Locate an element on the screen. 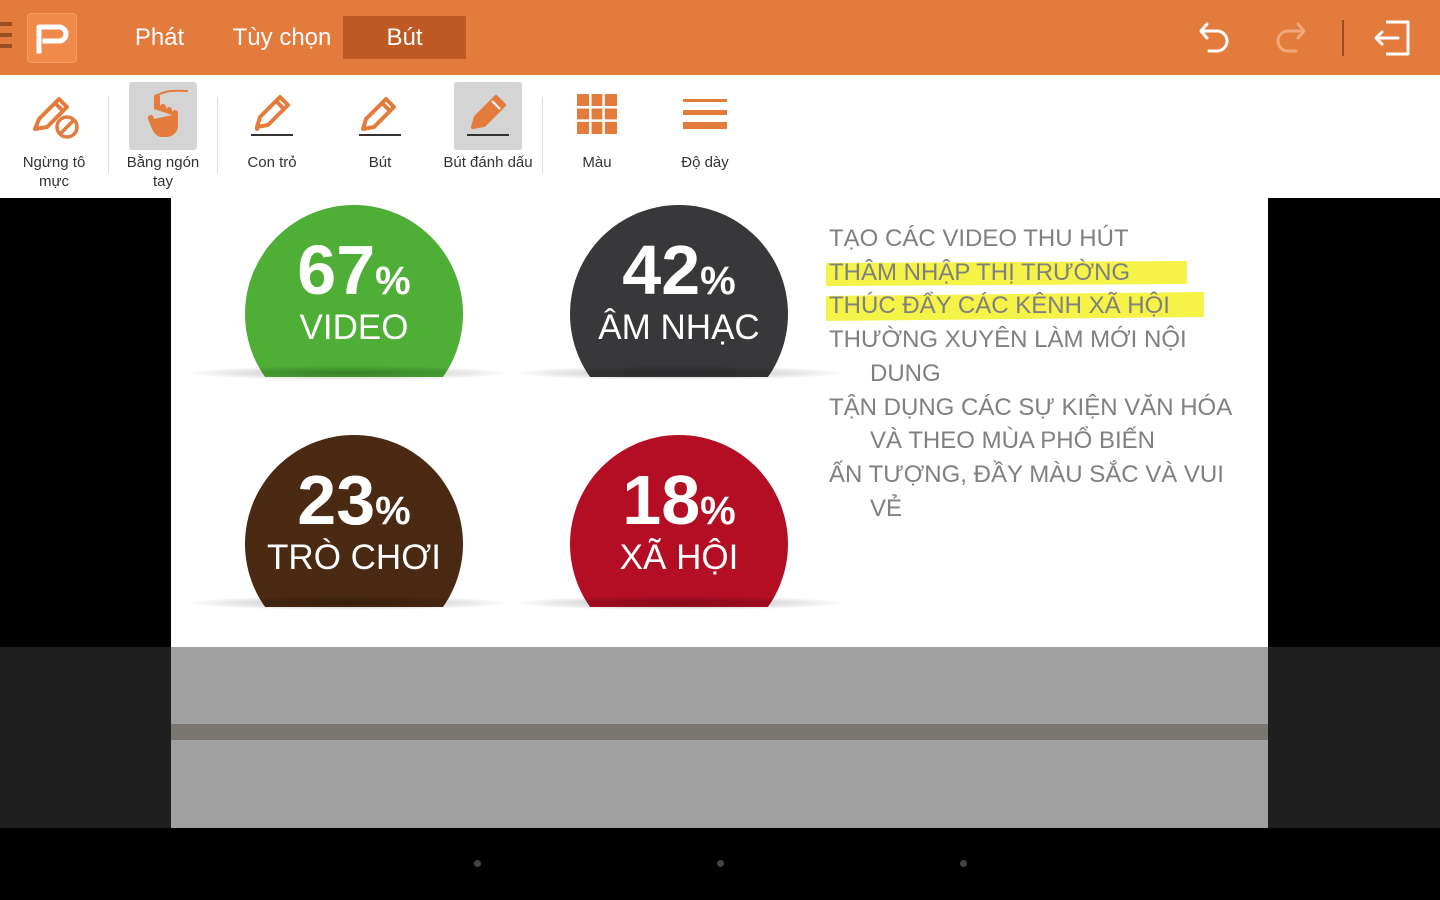  bullet-text: TẬN DỤNG CÁC SỰ KIỆN VĂN HÓA is located at coordinates (1031, 407).